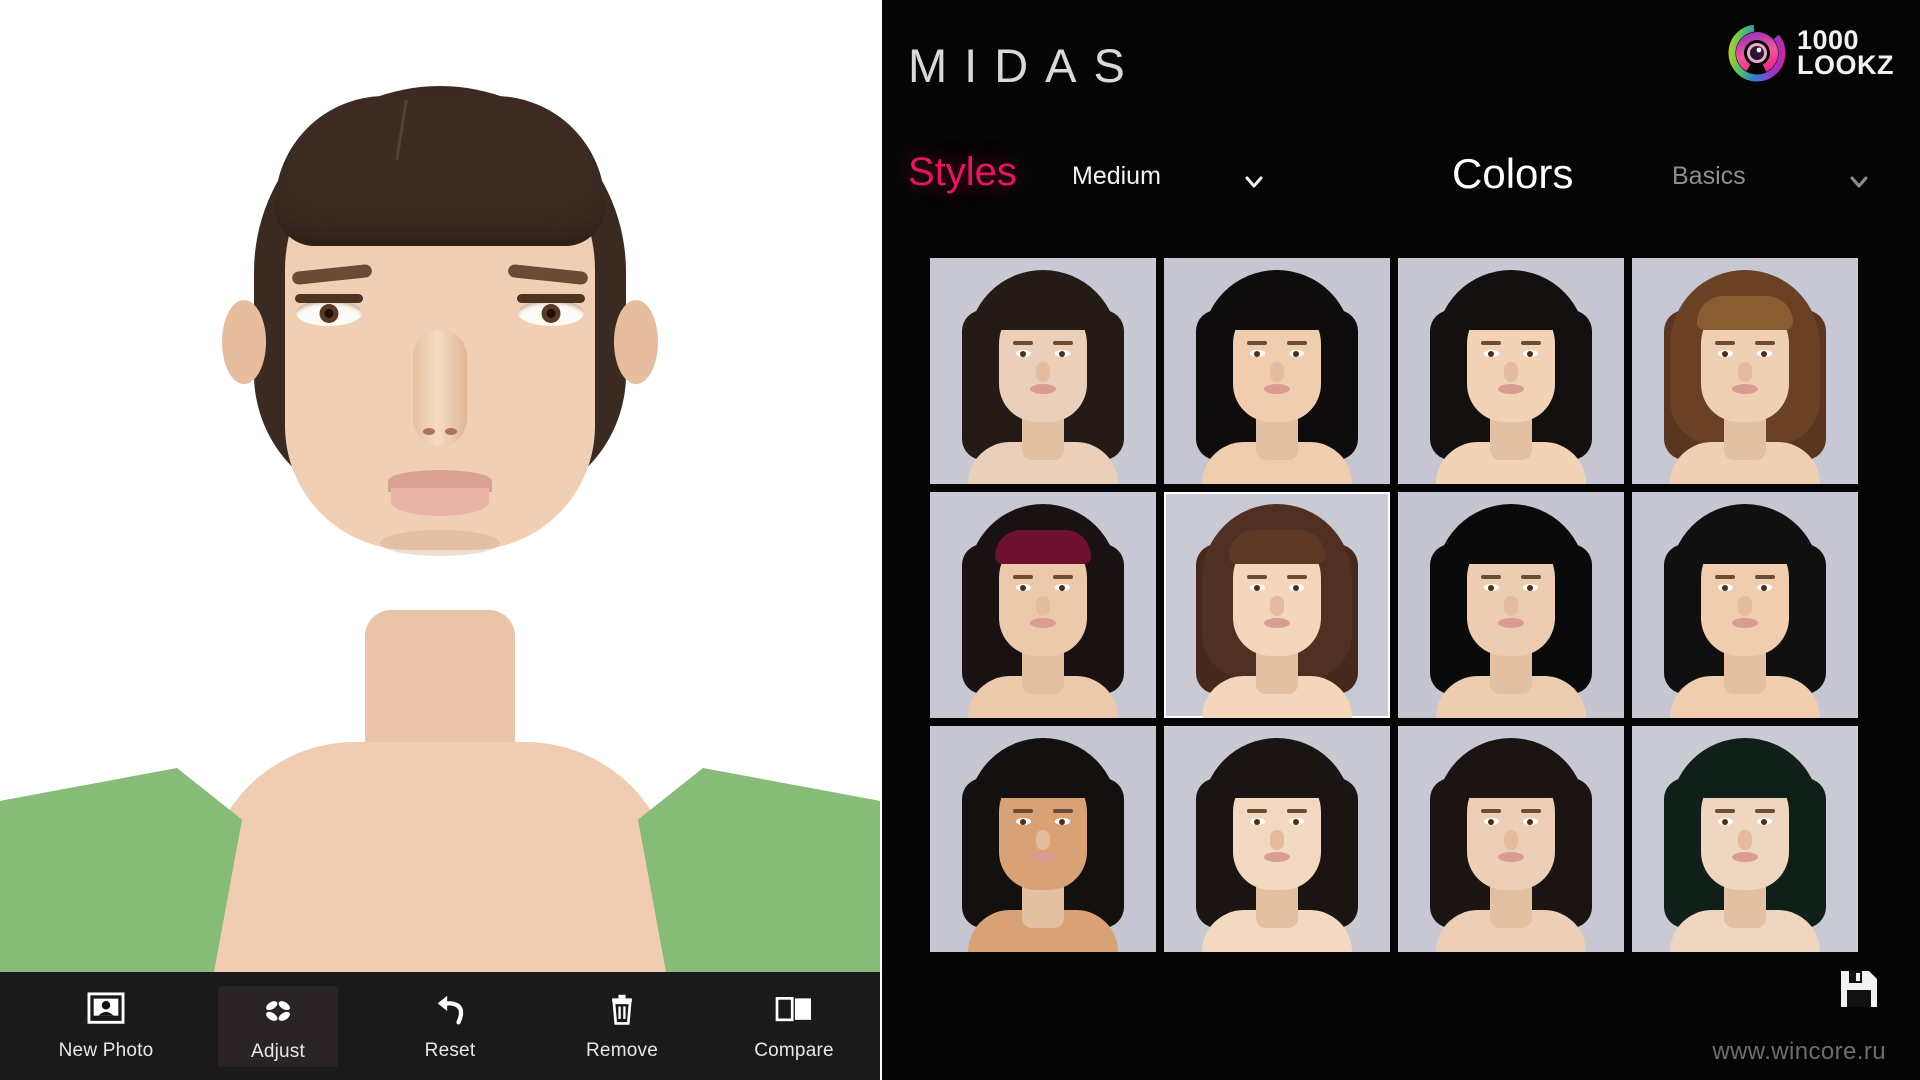 This screenshot has height=1080, width=1920. I want to click on toolbar-button-reset: Reset, so click(450, 1026).